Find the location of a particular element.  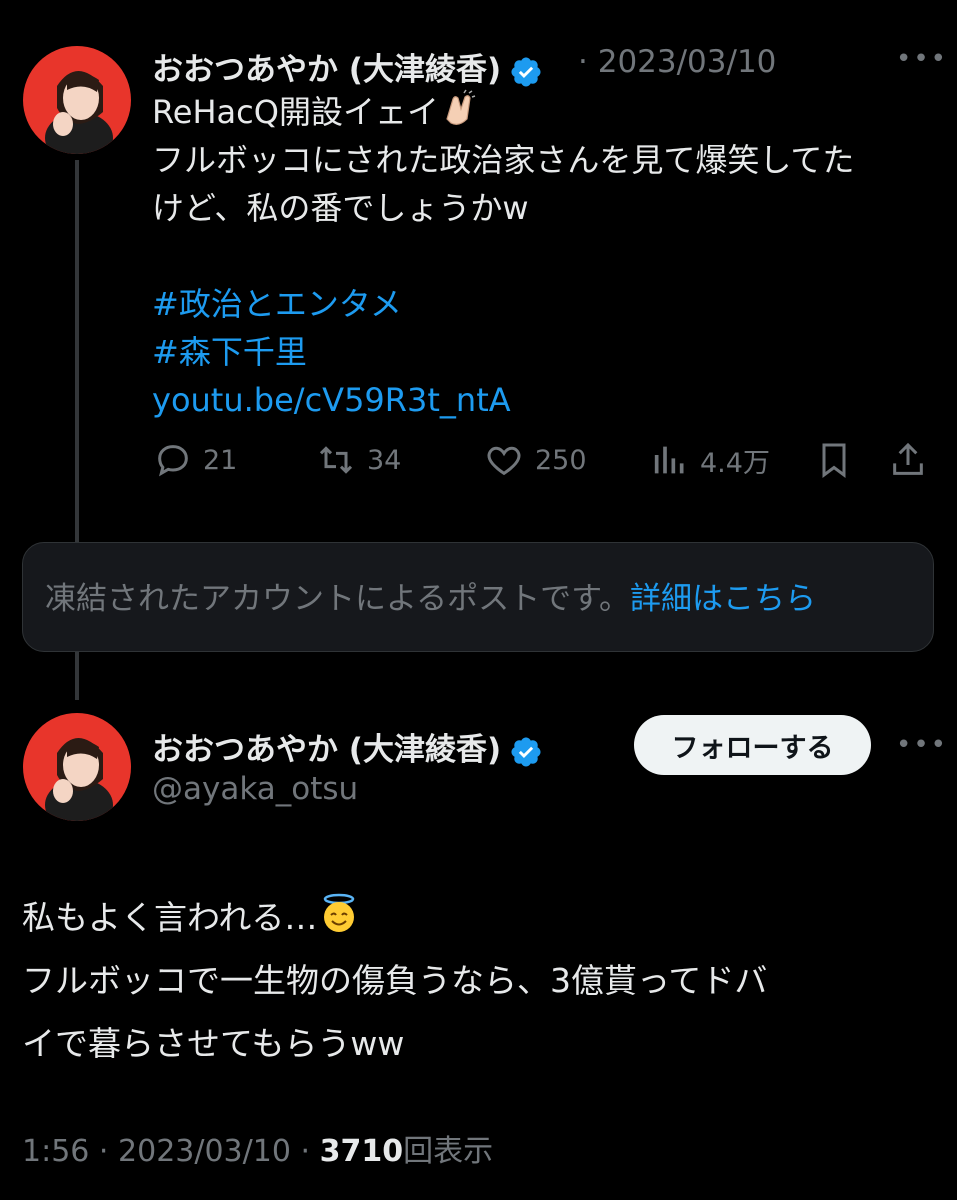

share-icon is located at coordinates (908, 458).